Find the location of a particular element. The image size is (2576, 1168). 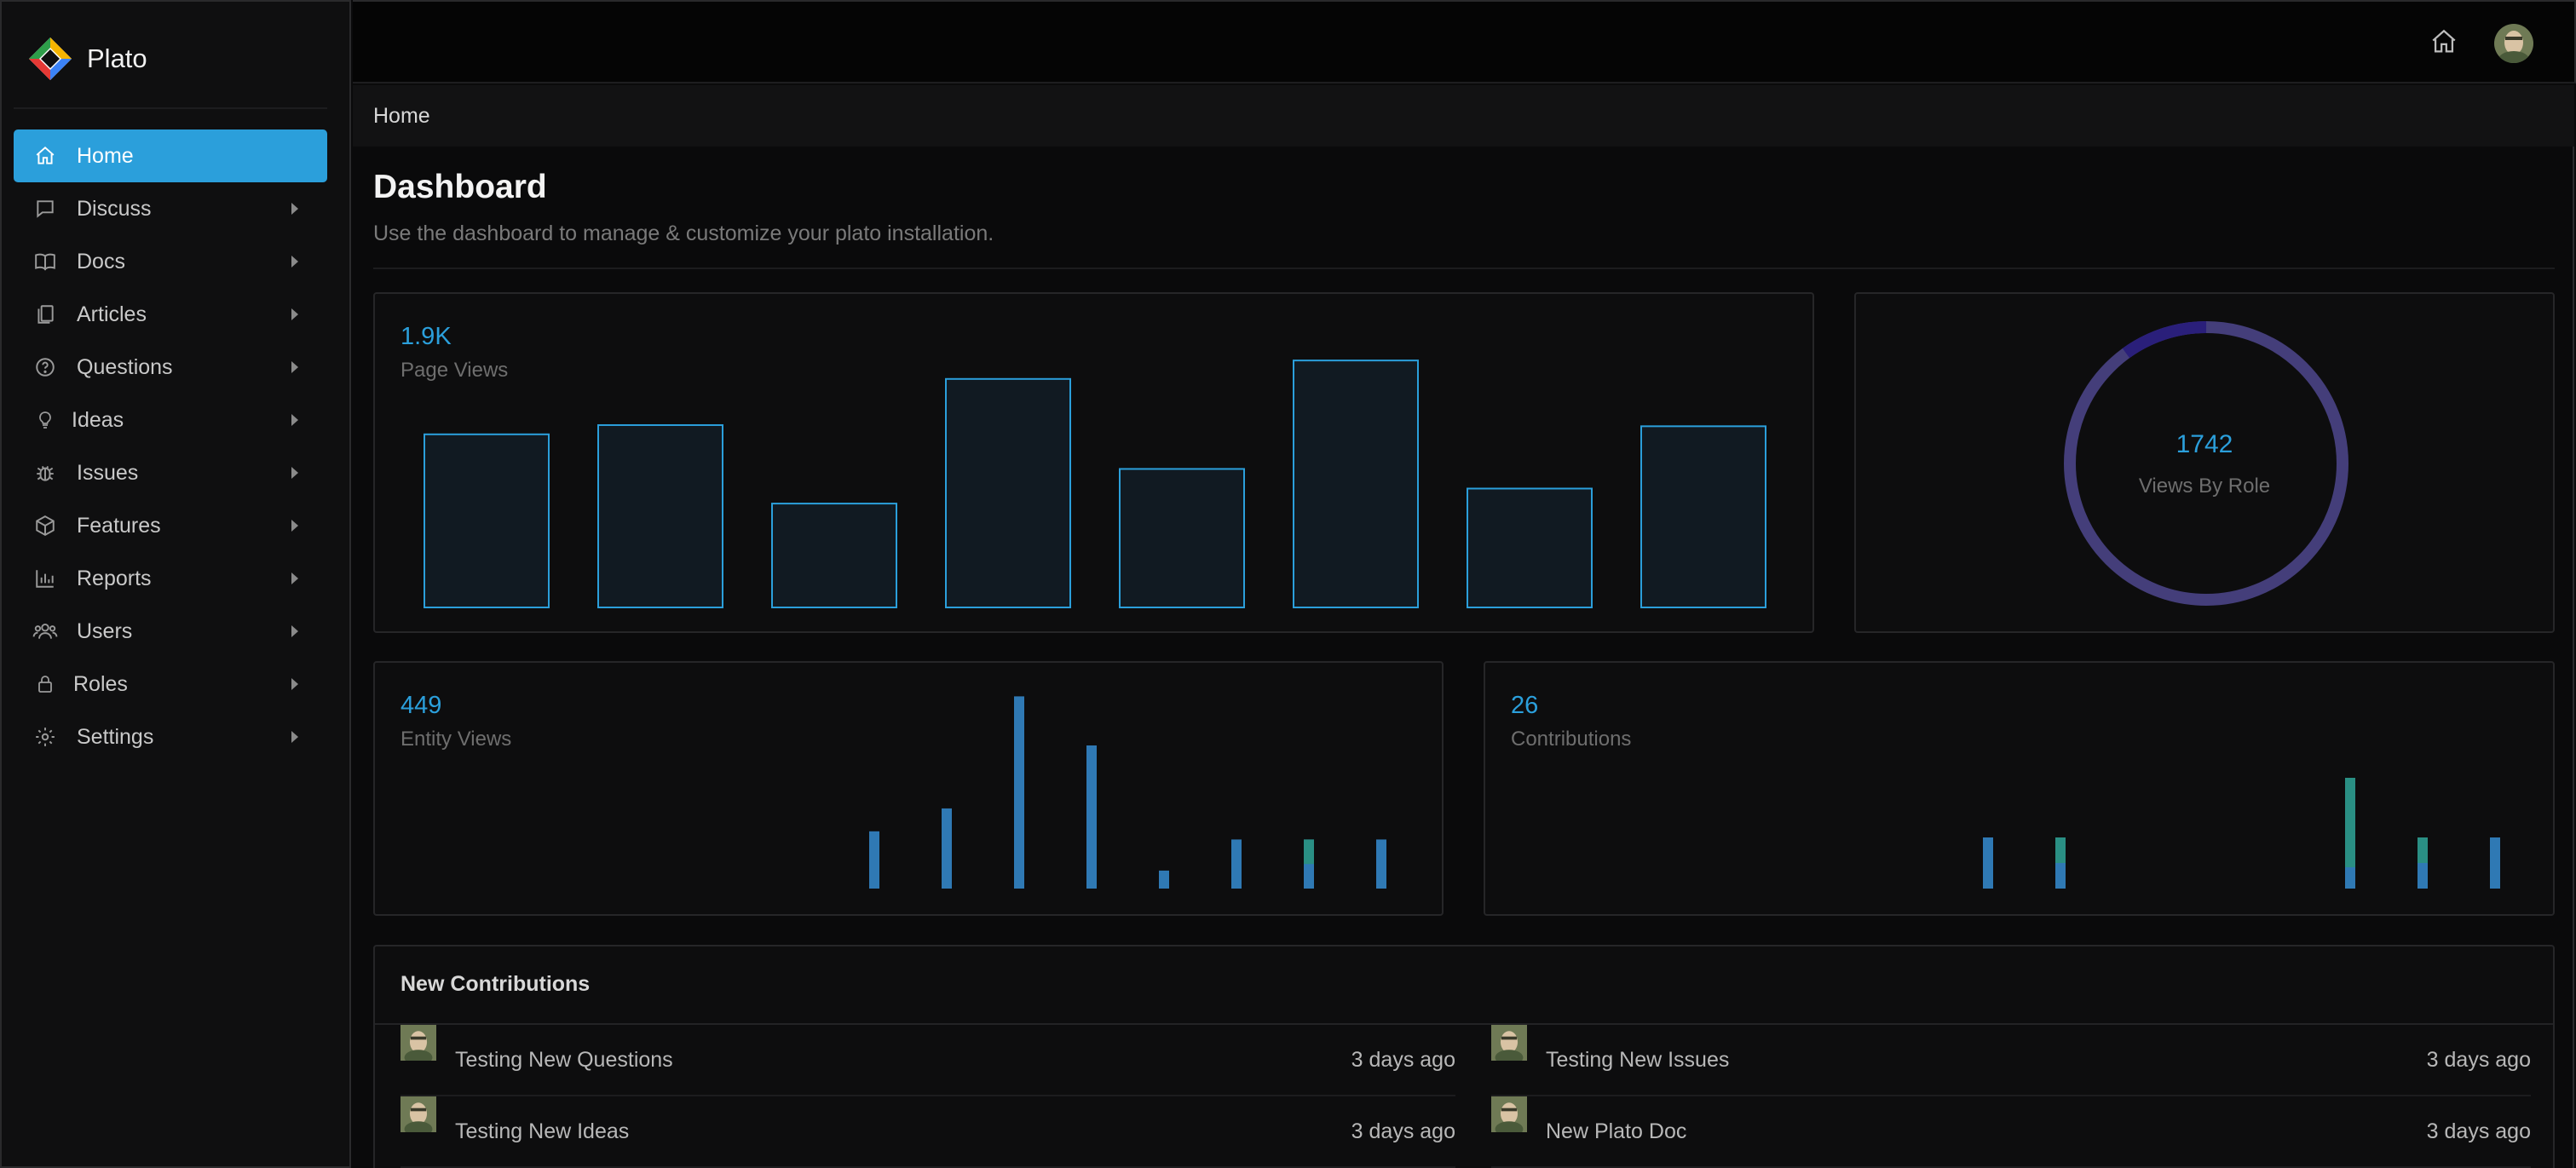

user-avatar is located at coordinates (2513, 43).